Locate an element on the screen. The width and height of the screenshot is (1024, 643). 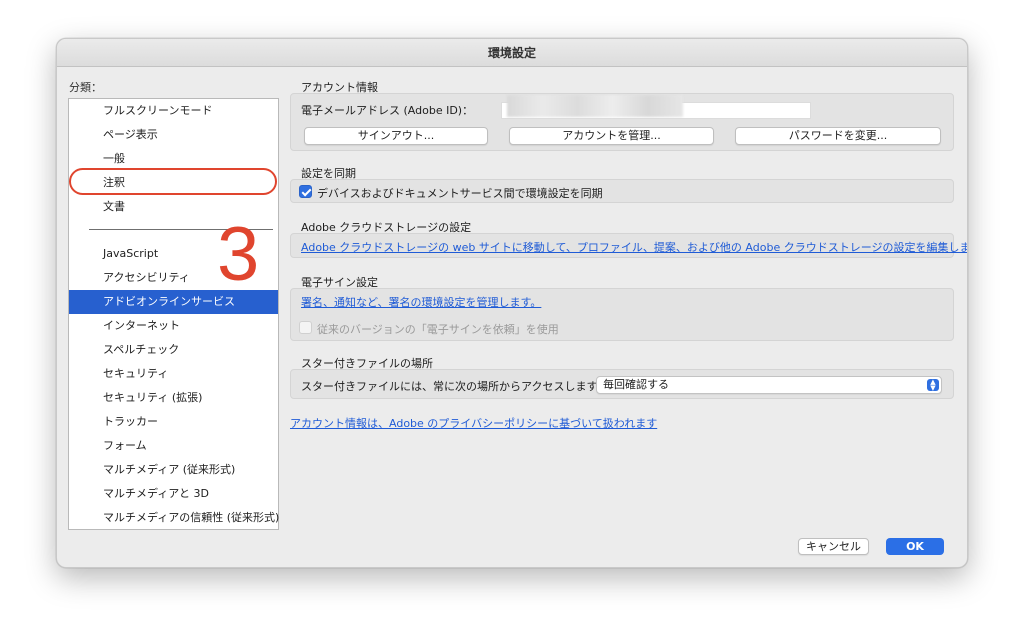
starred-group: スター付きファイルには、常に次の場所からアクセスします... 毎回確認する ▲ ▼ is located at coordinates (622, 384).